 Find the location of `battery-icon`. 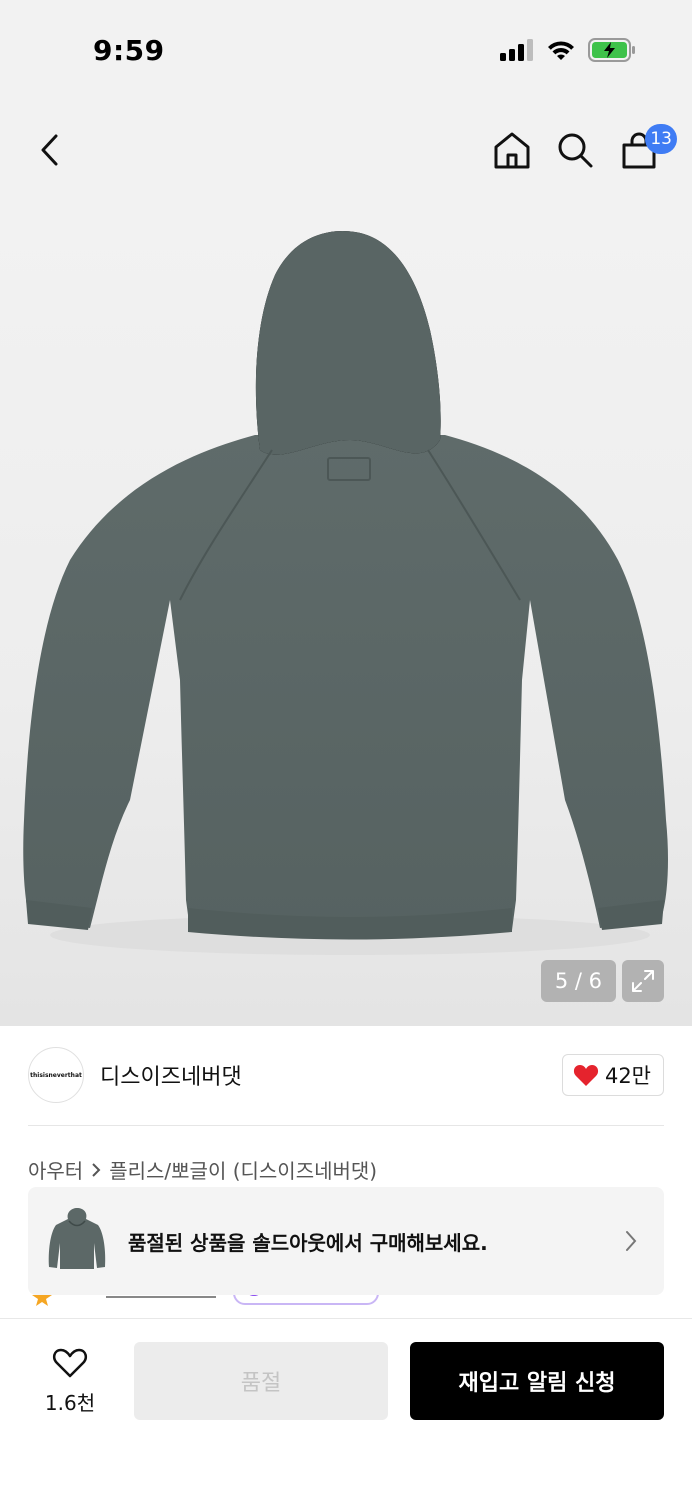

battery-icon is located at coordinates (611, 50).